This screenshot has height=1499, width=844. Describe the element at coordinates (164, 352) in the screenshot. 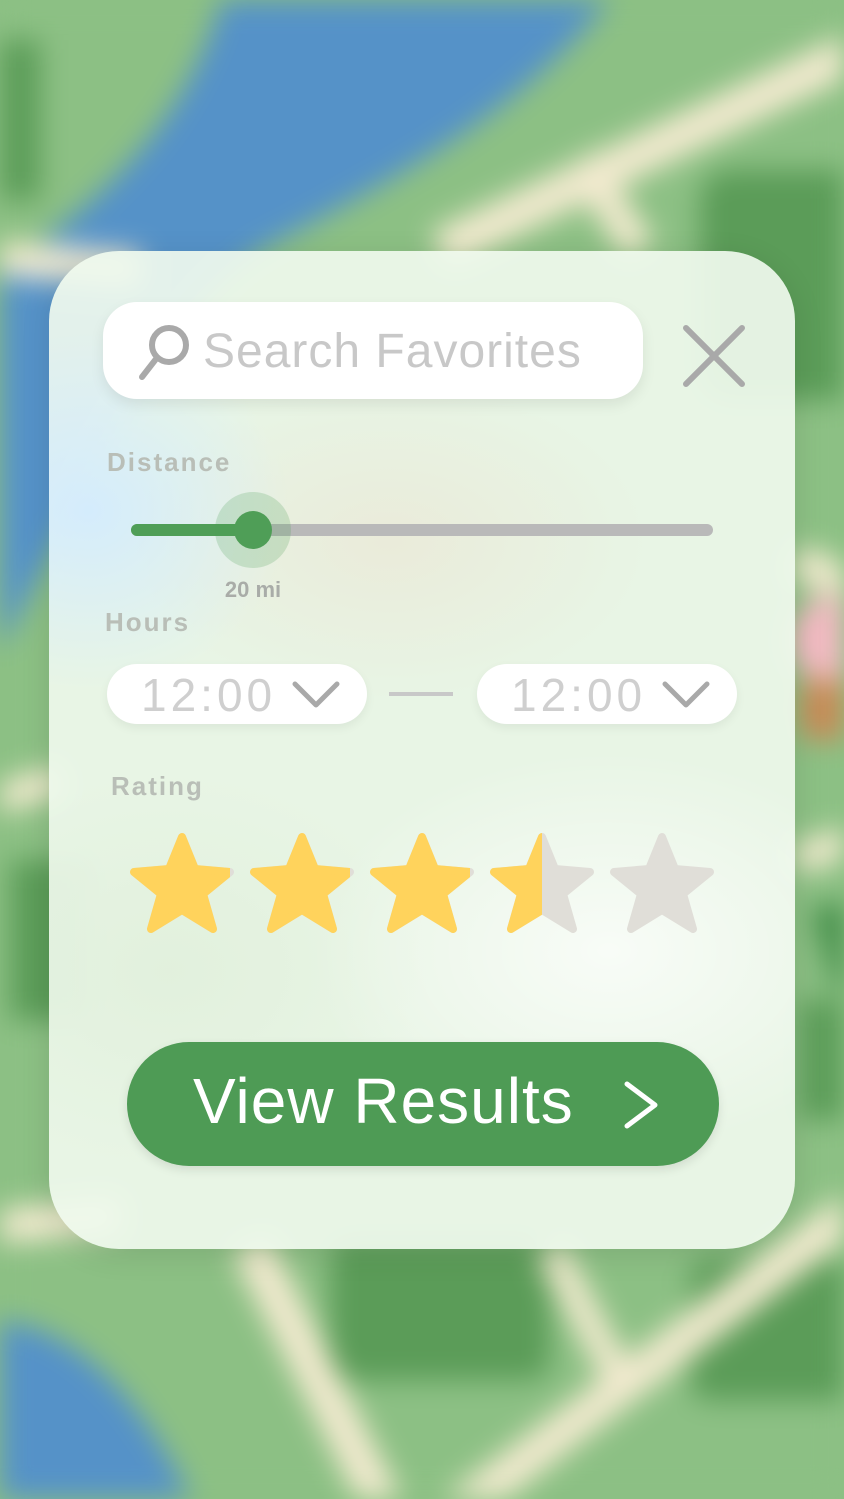

I see `search-icon` at that location.